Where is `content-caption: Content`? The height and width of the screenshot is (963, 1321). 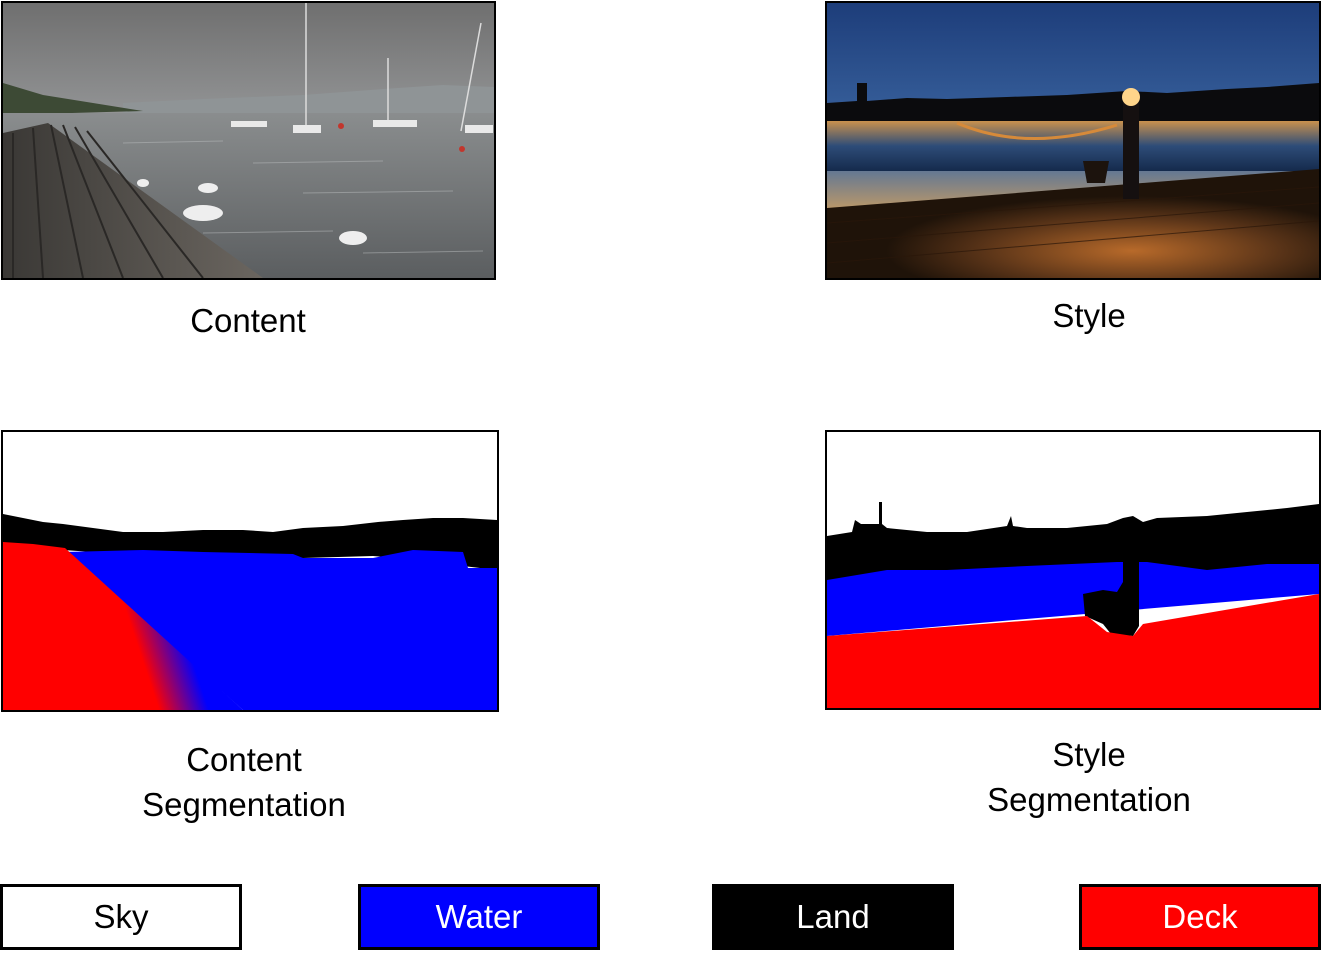 content-caption: Content is located at coordinates (248, 320).